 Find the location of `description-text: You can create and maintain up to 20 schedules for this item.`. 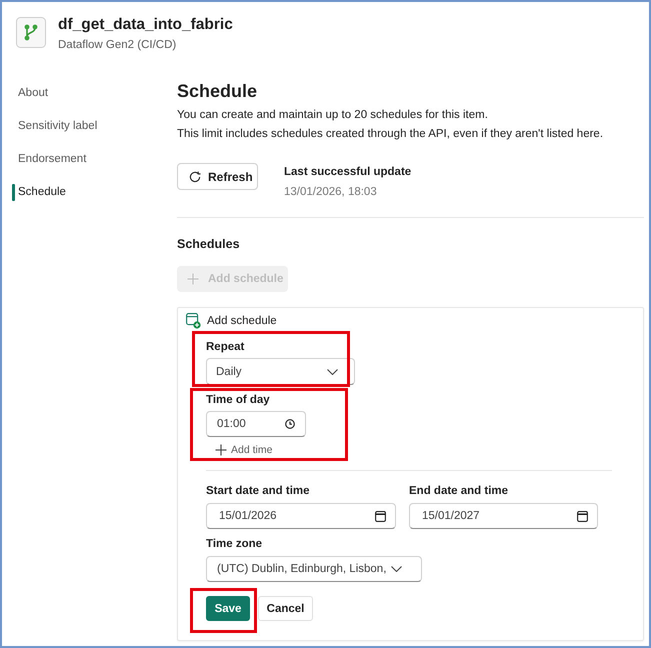

description-text: You can create and maintain up to 20 schedules for this item. is located at coordinates (332, 115).